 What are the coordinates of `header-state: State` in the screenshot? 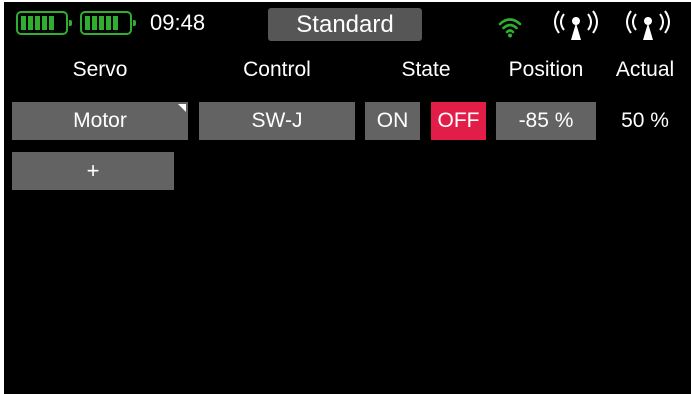 It's located at (426, 69).